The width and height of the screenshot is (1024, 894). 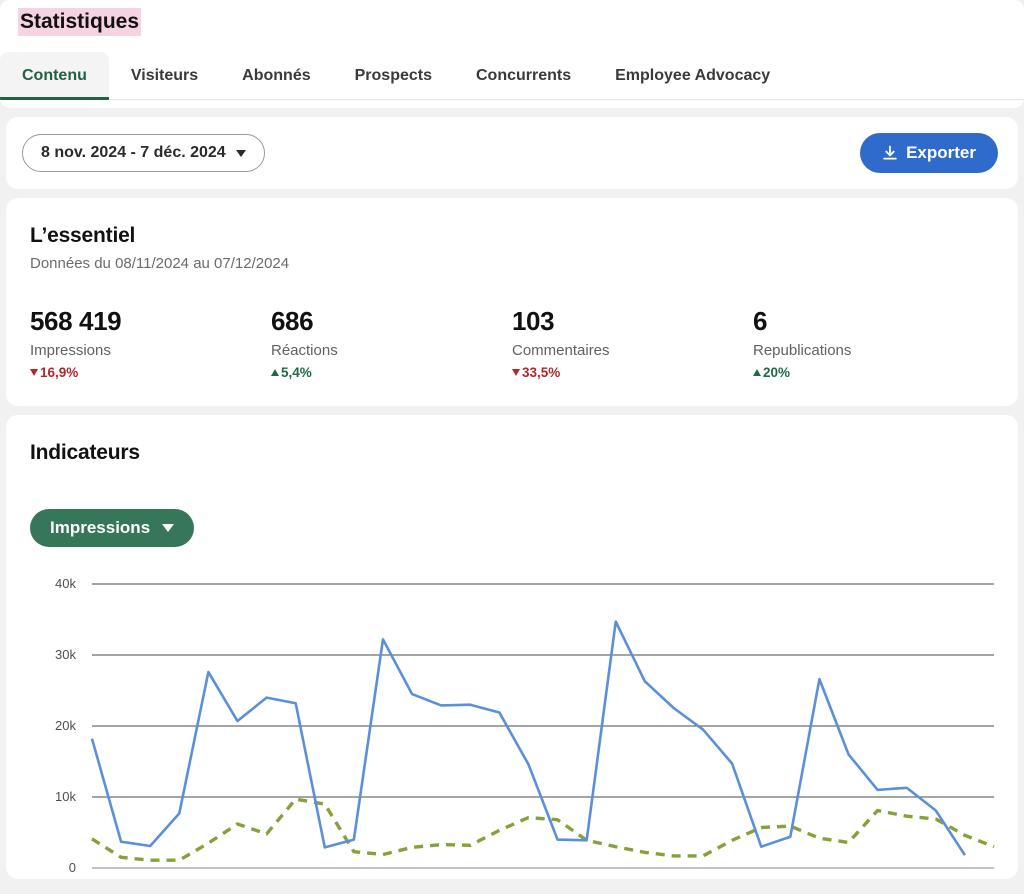 I want to click on kpi-republications-delta: 20%, so click(x=873, y=372).